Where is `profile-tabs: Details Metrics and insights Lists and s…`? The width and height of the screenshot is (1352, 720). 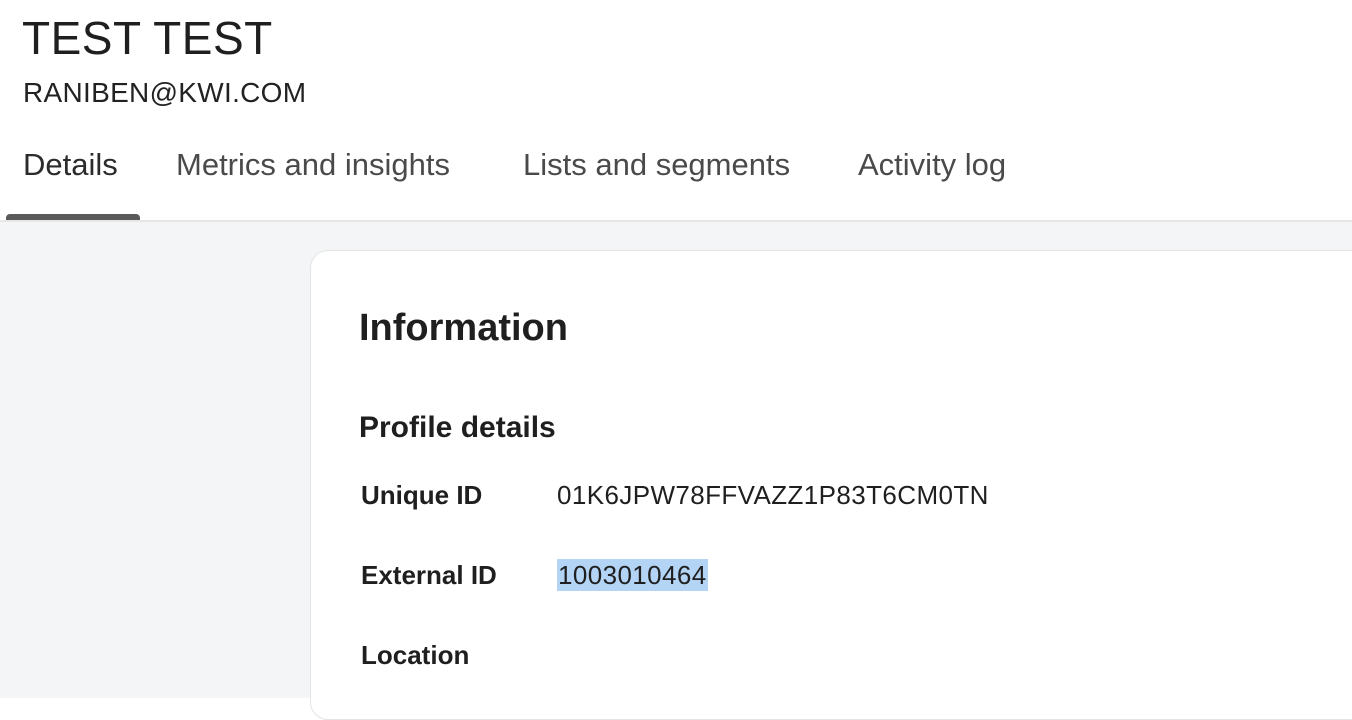 profile-tabs: Details Metrics and insights Lists and s… is located at coordinates (676, 180).